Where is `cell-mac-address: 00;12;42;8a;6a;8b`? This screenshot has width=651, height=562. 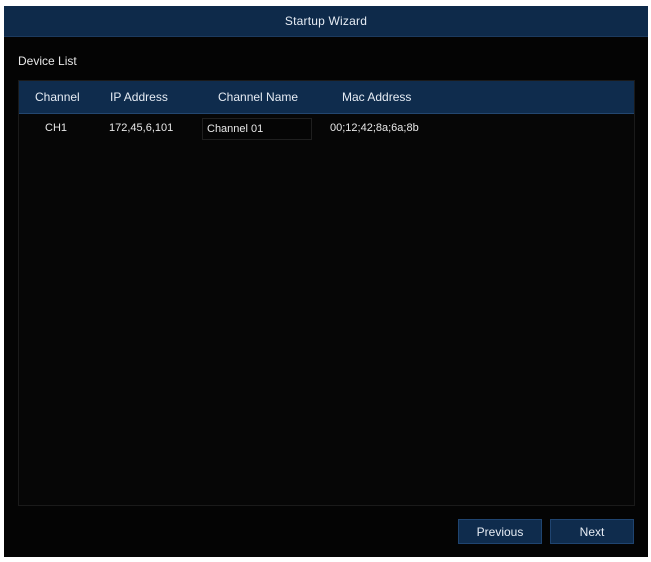
cell-mac-address: 00;12;42;8a;6a;8b is located at coordinates (374, 128).